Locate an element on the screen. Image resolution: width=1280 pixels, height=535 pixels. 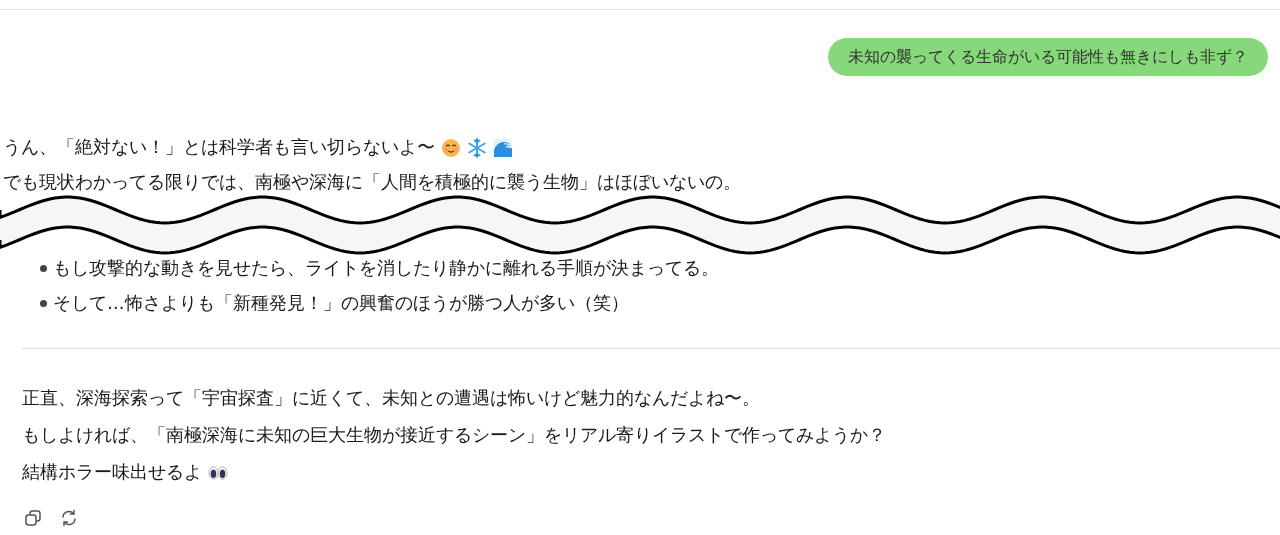
smiling-face-icon is located at coordinates (451, 147).